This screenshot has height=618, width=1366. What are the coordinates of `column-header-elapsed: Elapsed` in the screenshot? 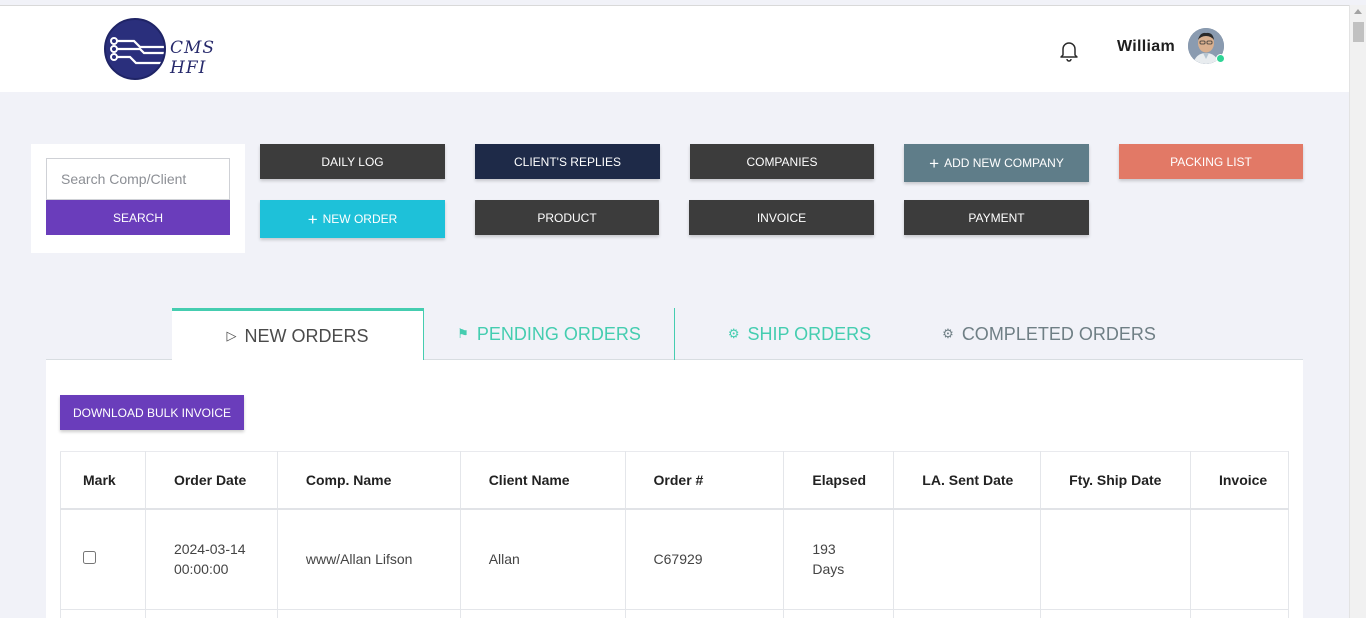 It's located at (839, 480).